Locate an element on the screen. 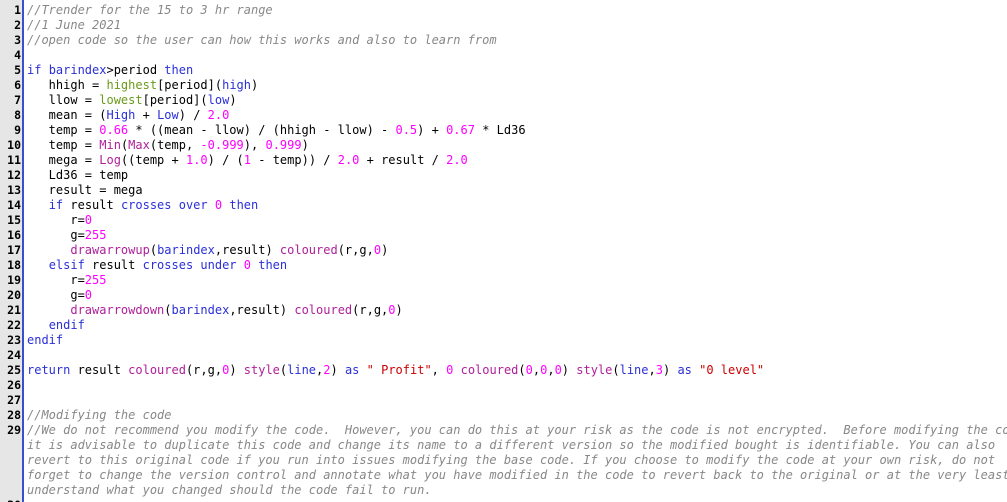  code-text: if barindex>period then is located at coordinates (110, 70).